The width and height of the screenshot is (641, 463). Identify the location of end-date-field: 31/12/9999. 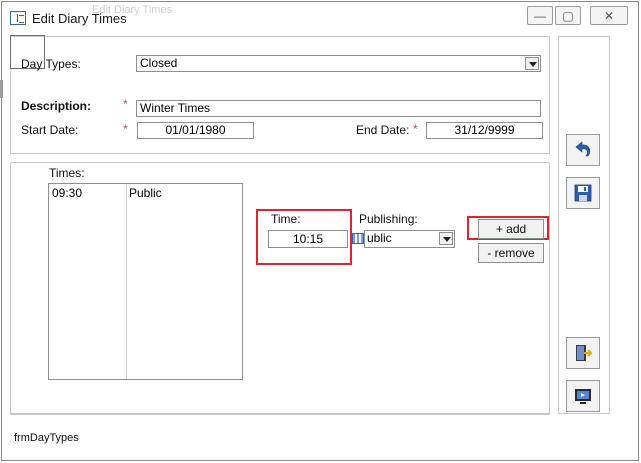
(484, 130).